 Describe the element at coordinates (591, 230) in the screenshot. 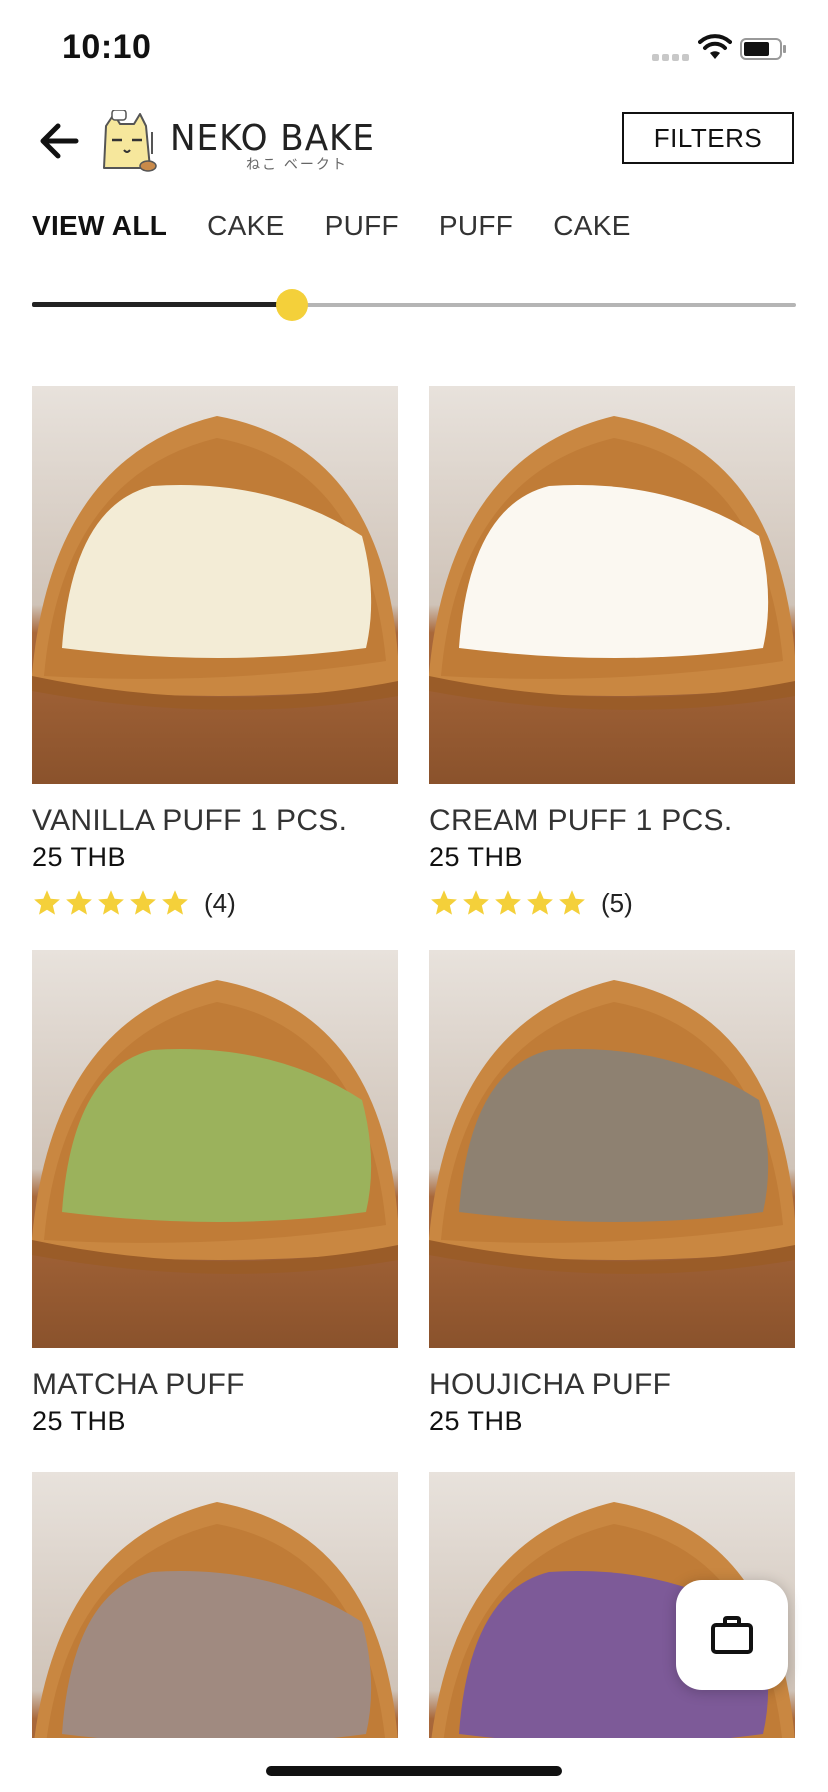

I see `tab-cake-2: CAKE` at that location.